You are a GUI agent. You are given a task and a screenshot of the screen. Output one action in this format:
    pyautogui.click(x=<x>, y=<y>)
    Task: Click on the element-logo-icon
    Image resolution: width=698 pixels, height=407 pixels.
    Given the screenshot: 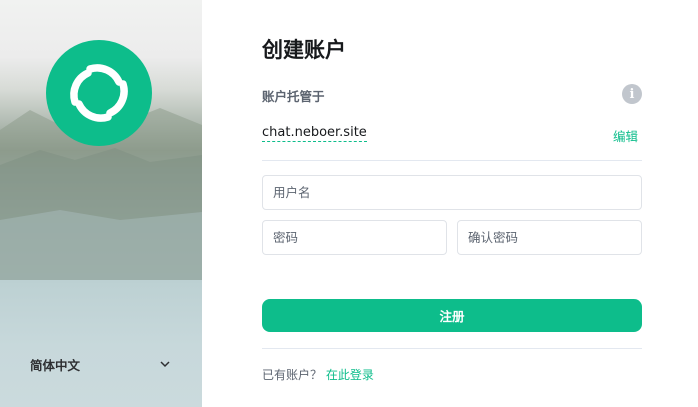 What is the action you would take?
    pyautogui.click(x=99, y=93)
    